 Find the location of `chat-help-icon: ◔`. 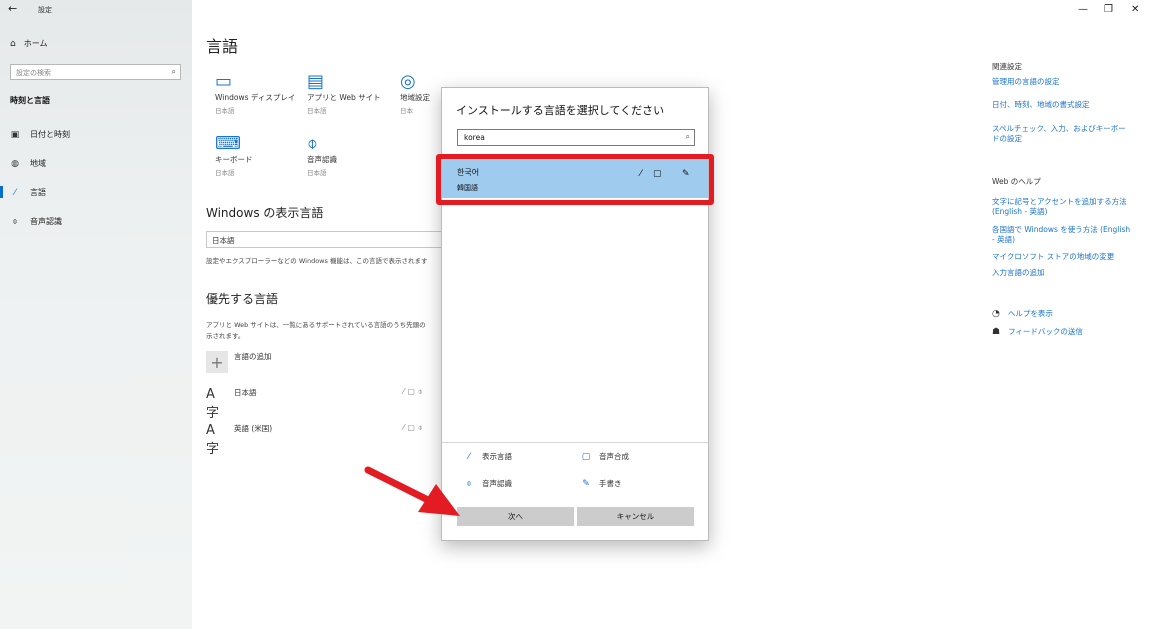

chat-help-icon: ◔ is located at coordinates (996, 313).